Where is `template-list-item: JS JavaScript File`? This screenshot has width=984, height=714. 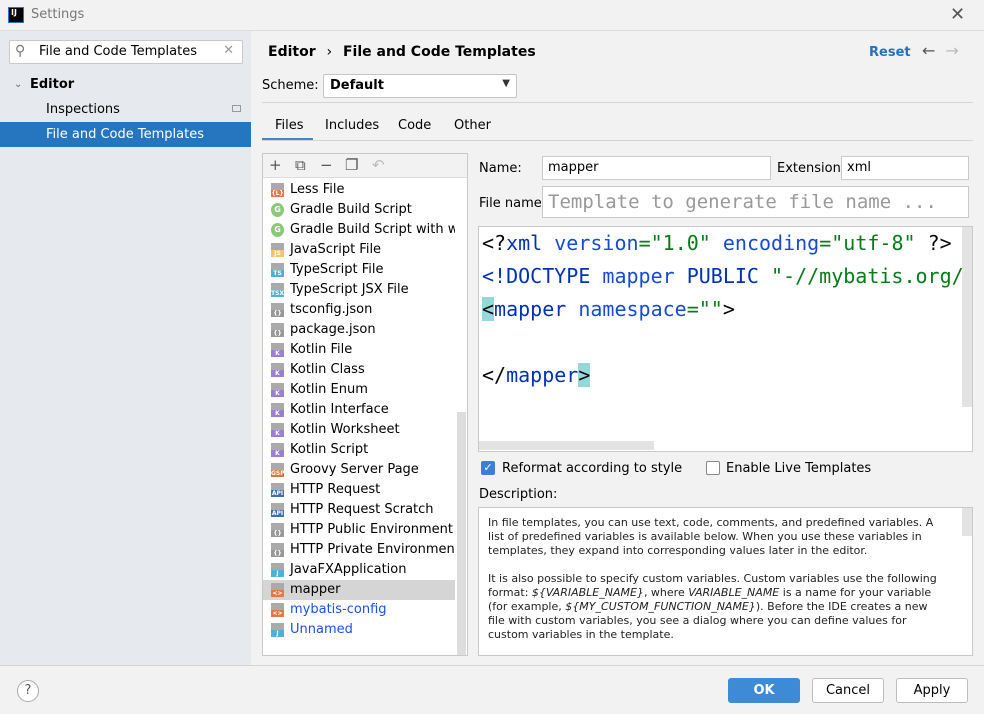 template-list-item: JS JavaScript File is located at coordinates (359, 250).